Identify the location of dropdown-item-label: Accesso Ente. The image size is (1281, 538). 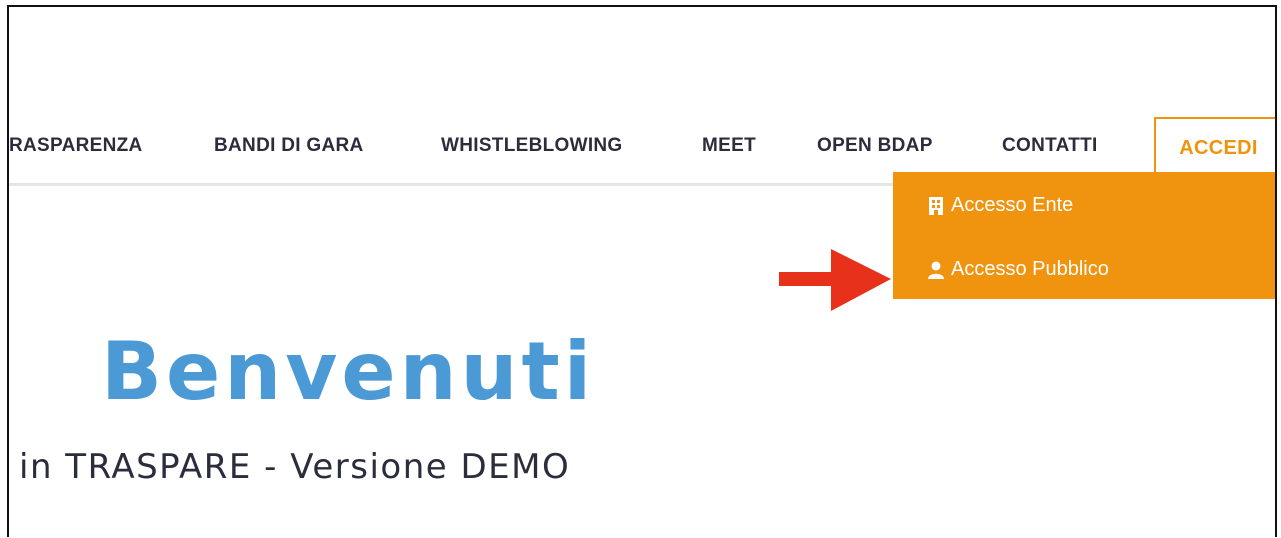
(1012, 205).